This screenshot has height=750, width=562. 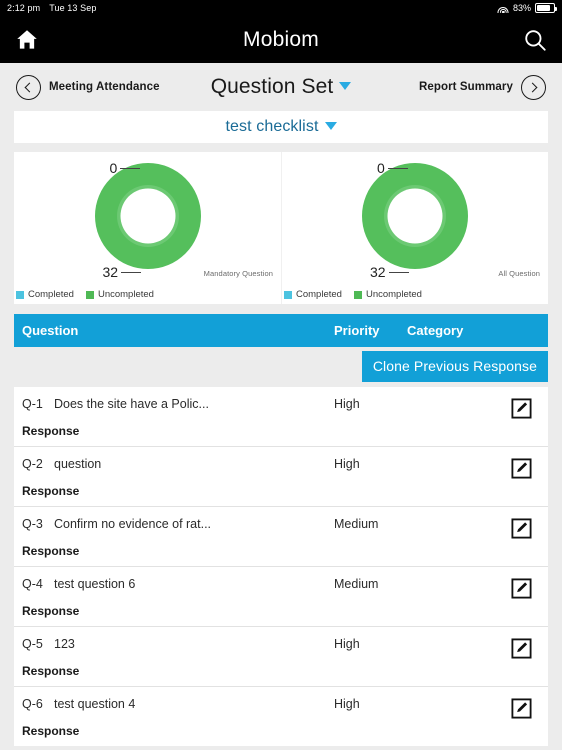 I want to click on question-text: test question 6, so click(x=95, y=584).